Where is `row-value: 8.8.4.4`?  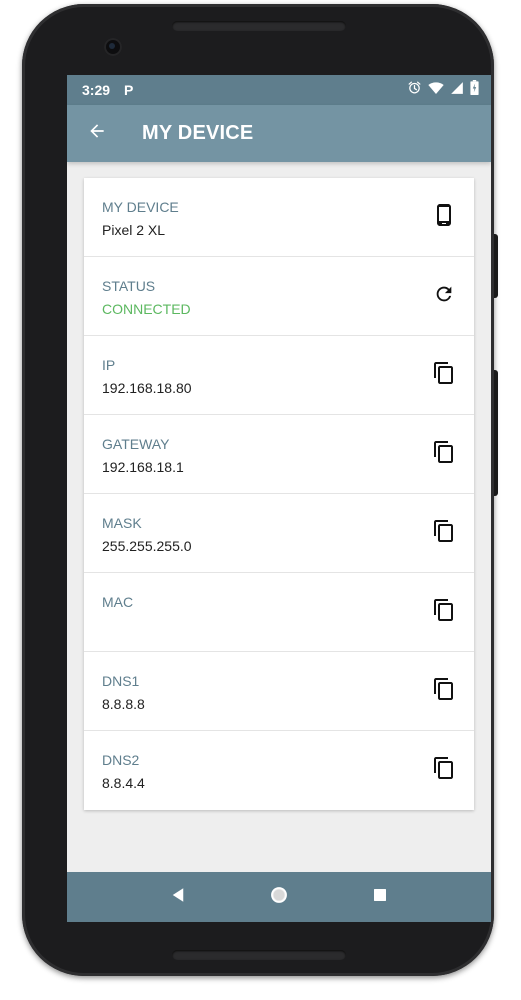
row-value: 8.8.4.4 is located at coordinates (123, 783).